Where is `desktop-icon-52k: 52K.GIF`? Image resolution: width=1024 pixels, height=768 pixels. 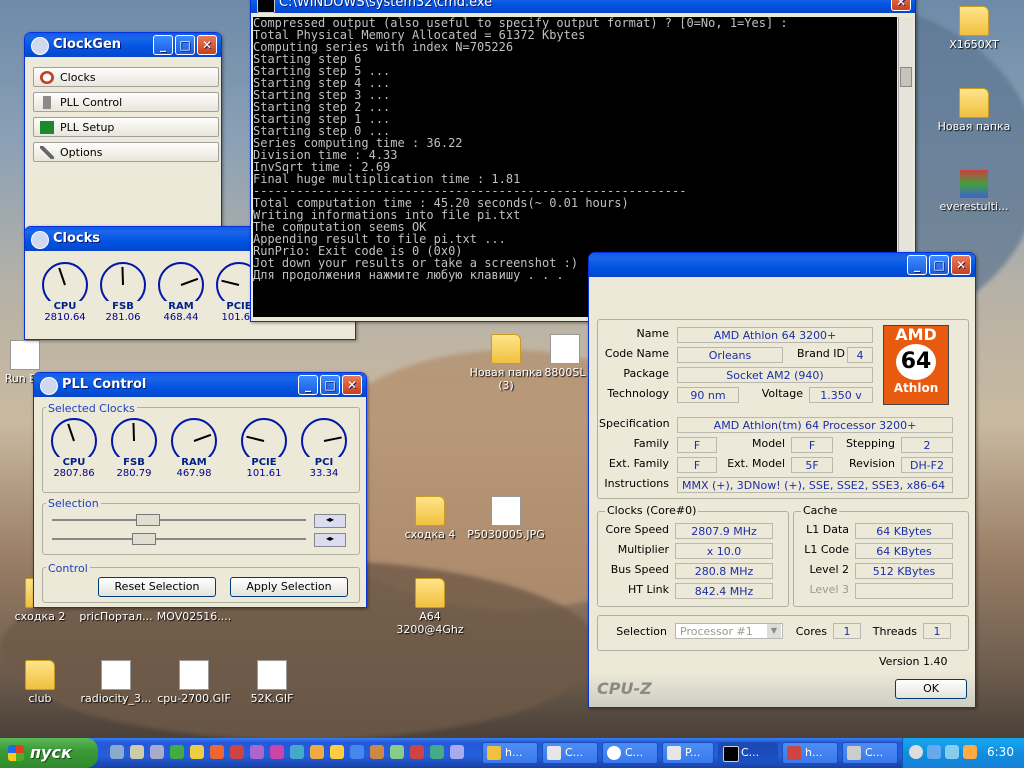
desktop-icon-52k: 52K.GIF is located at coordinates (272, 682).